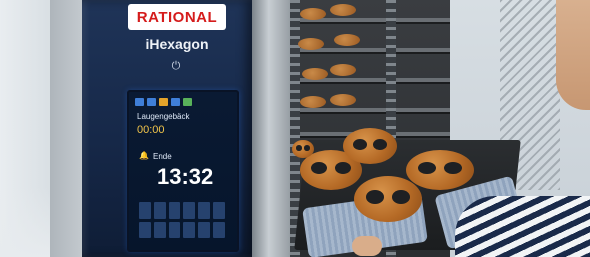 The image size is (590, 257). Describe the element at coordinates (177, 44) in the screenshot. I see `product-name: iHexagon` at that location.